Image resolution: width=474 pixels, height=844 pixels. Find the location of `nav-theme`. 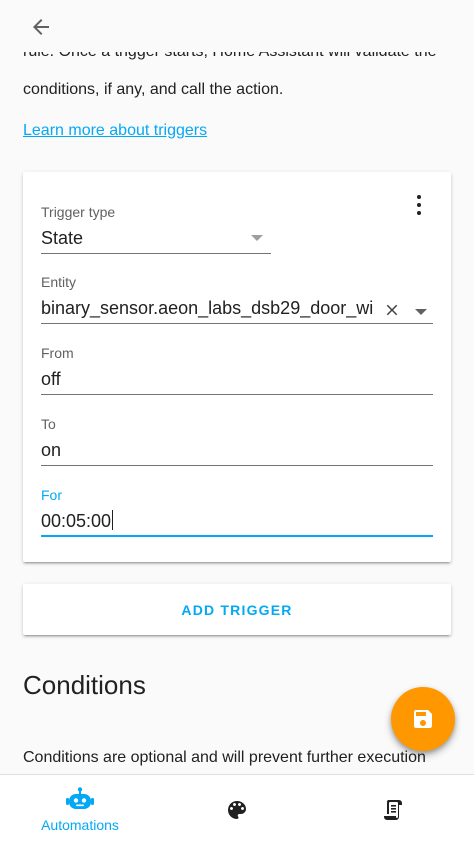

nav-theme is located at coordinates (237, 809).